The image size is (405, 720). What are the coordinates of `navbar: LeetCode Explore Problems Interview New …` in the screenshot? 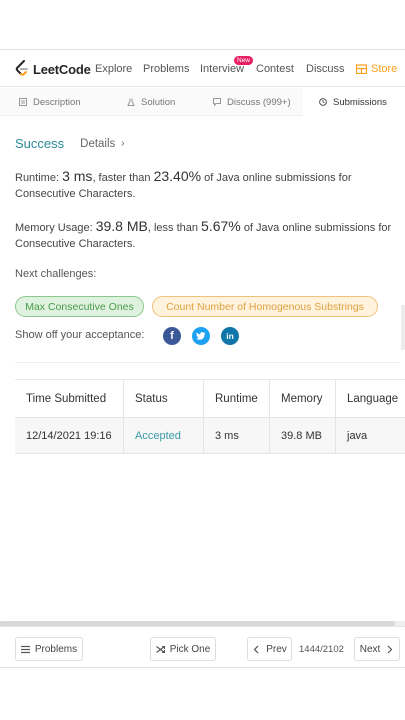 It's located at (202, 69).